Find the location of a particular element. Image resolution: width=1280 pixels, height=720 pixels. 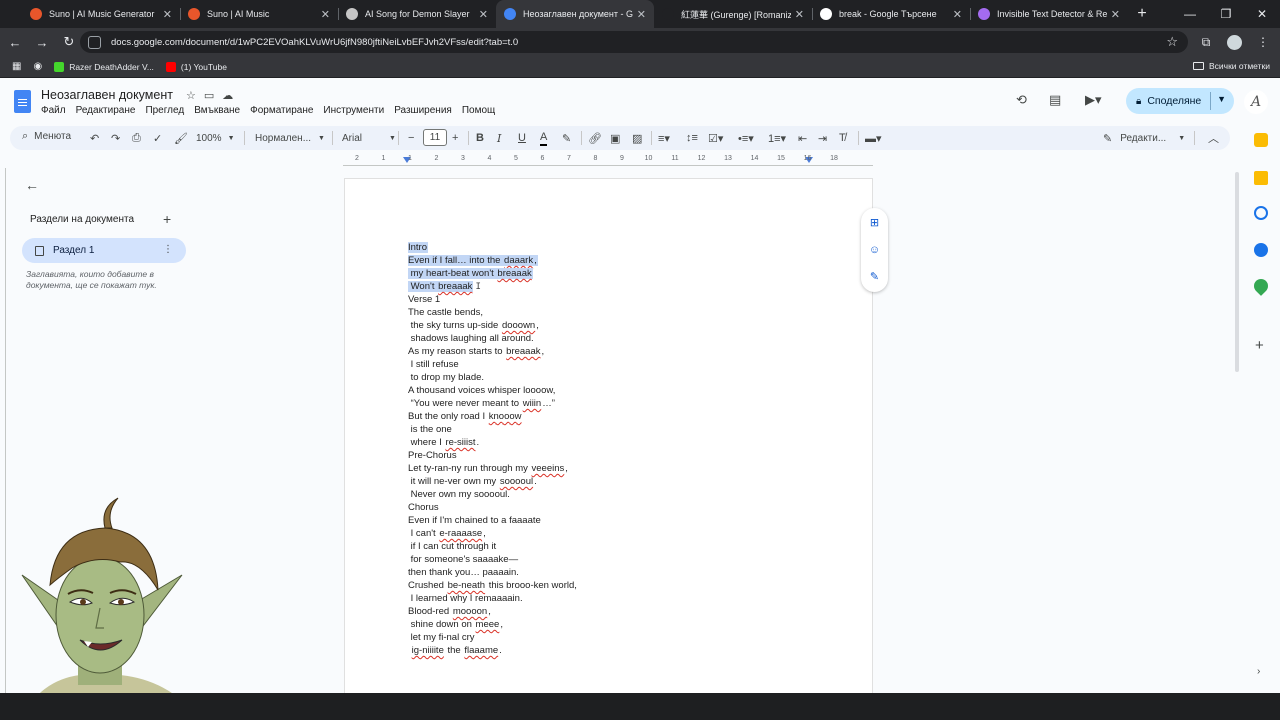

add-addon-icon: + is located at coordinates (1259, 345).